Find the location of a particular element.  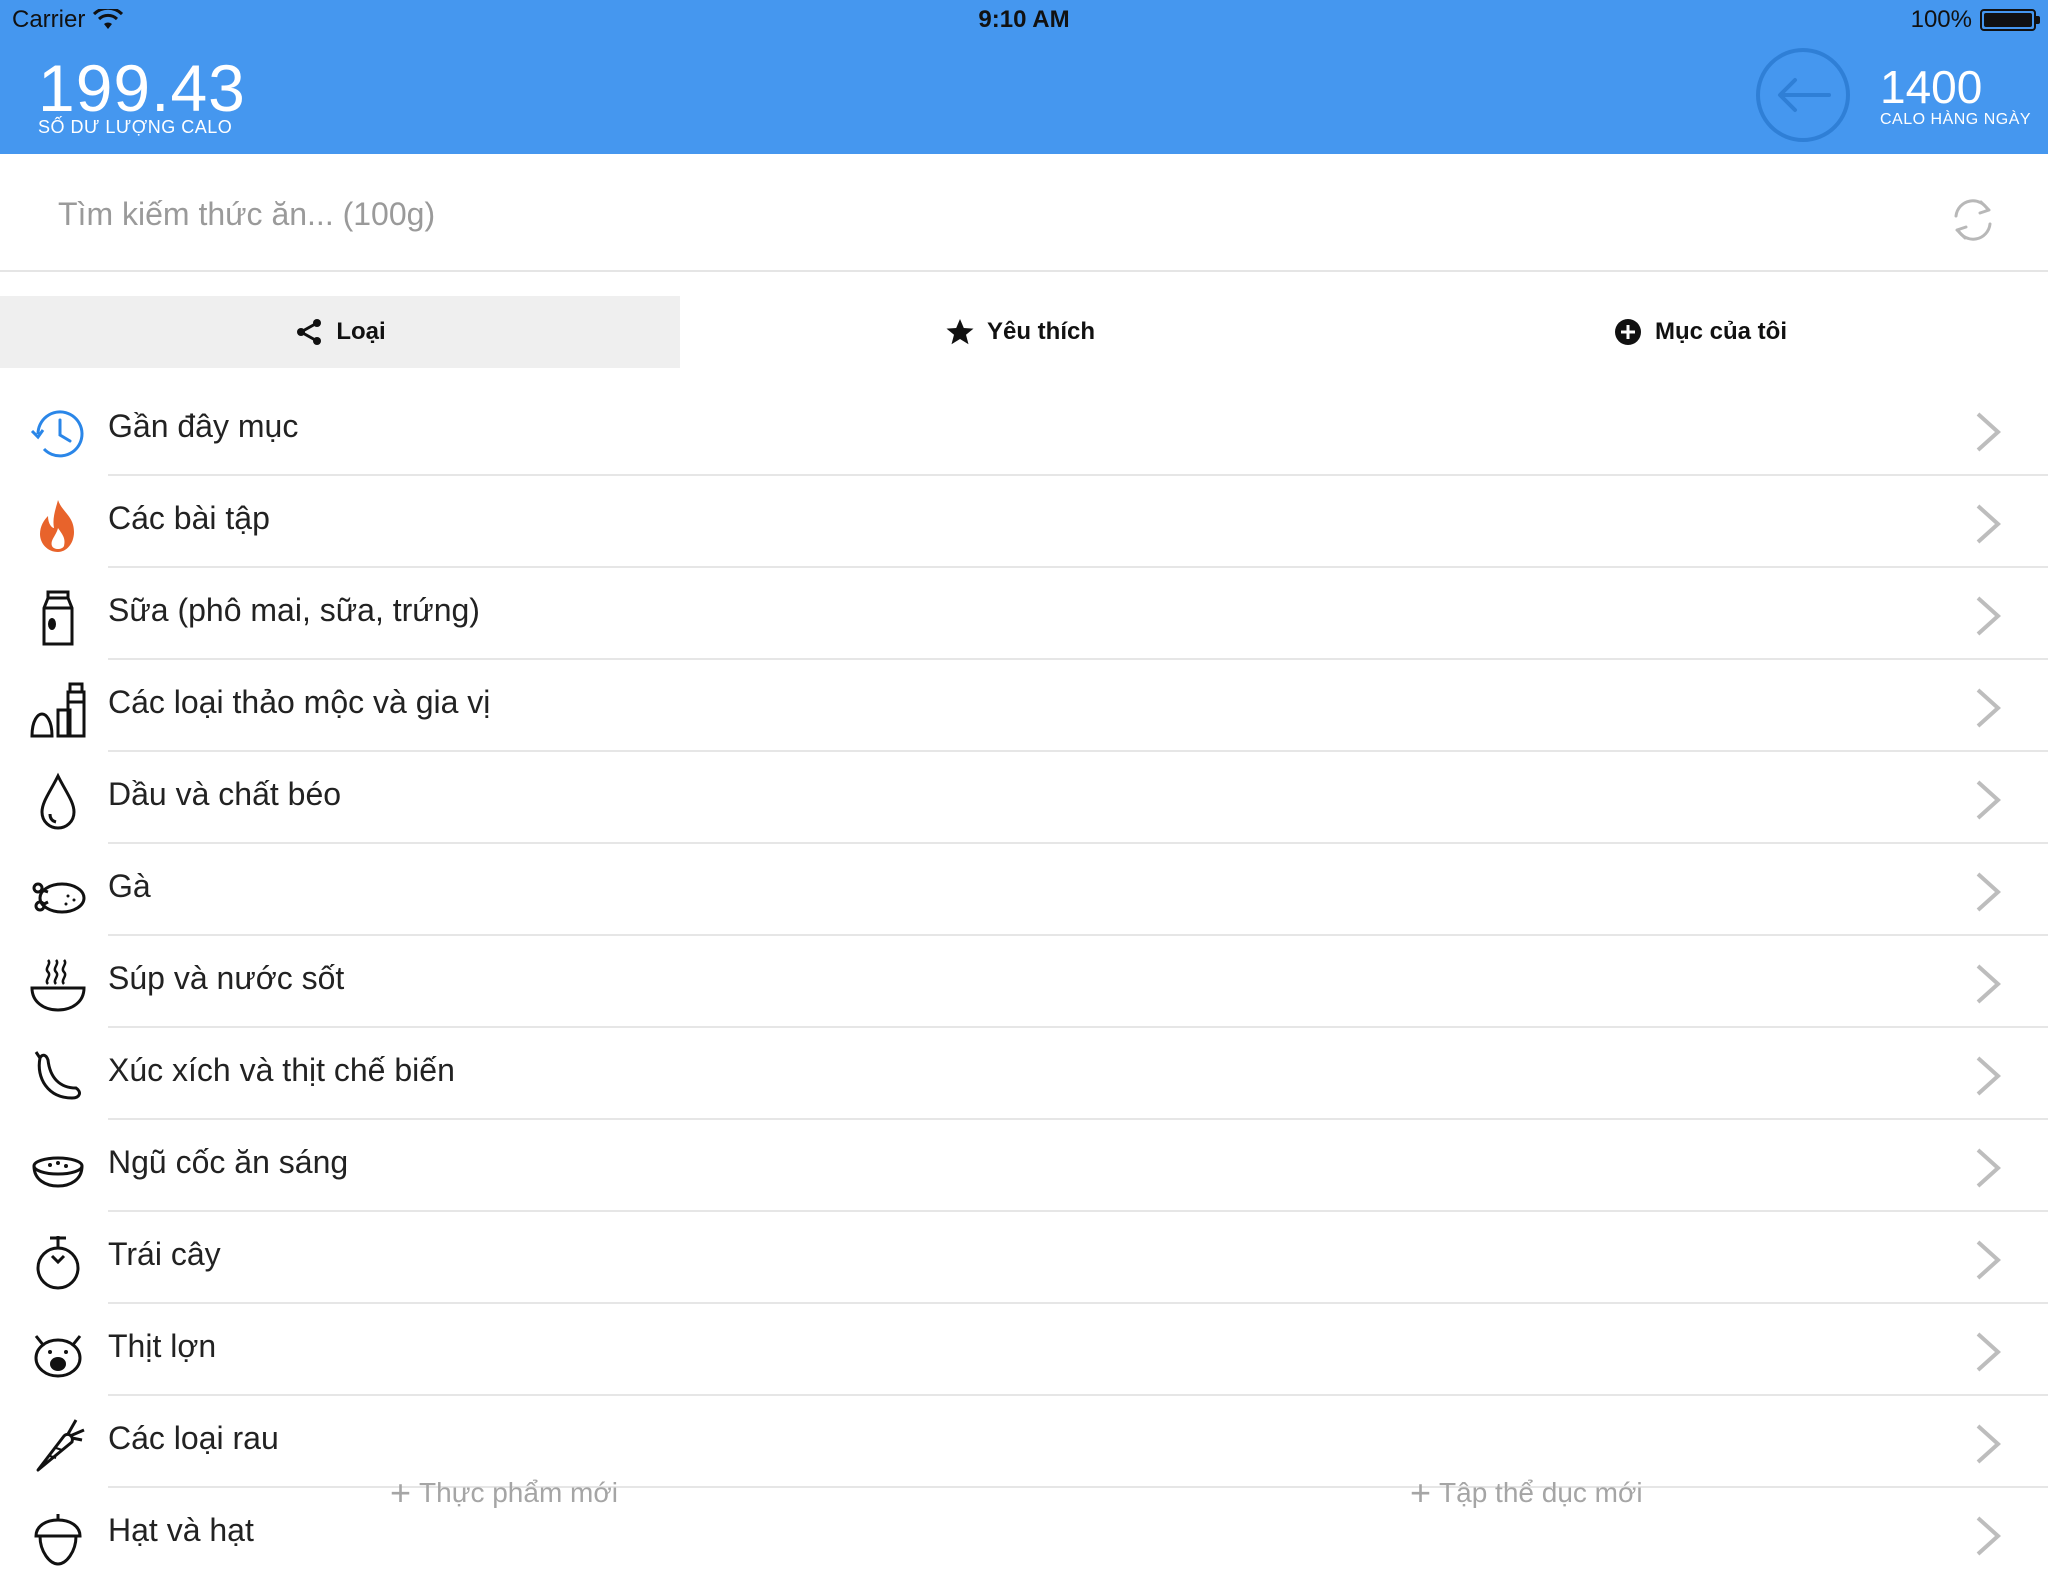

pig-icon is located at coordinates (58, 1356).